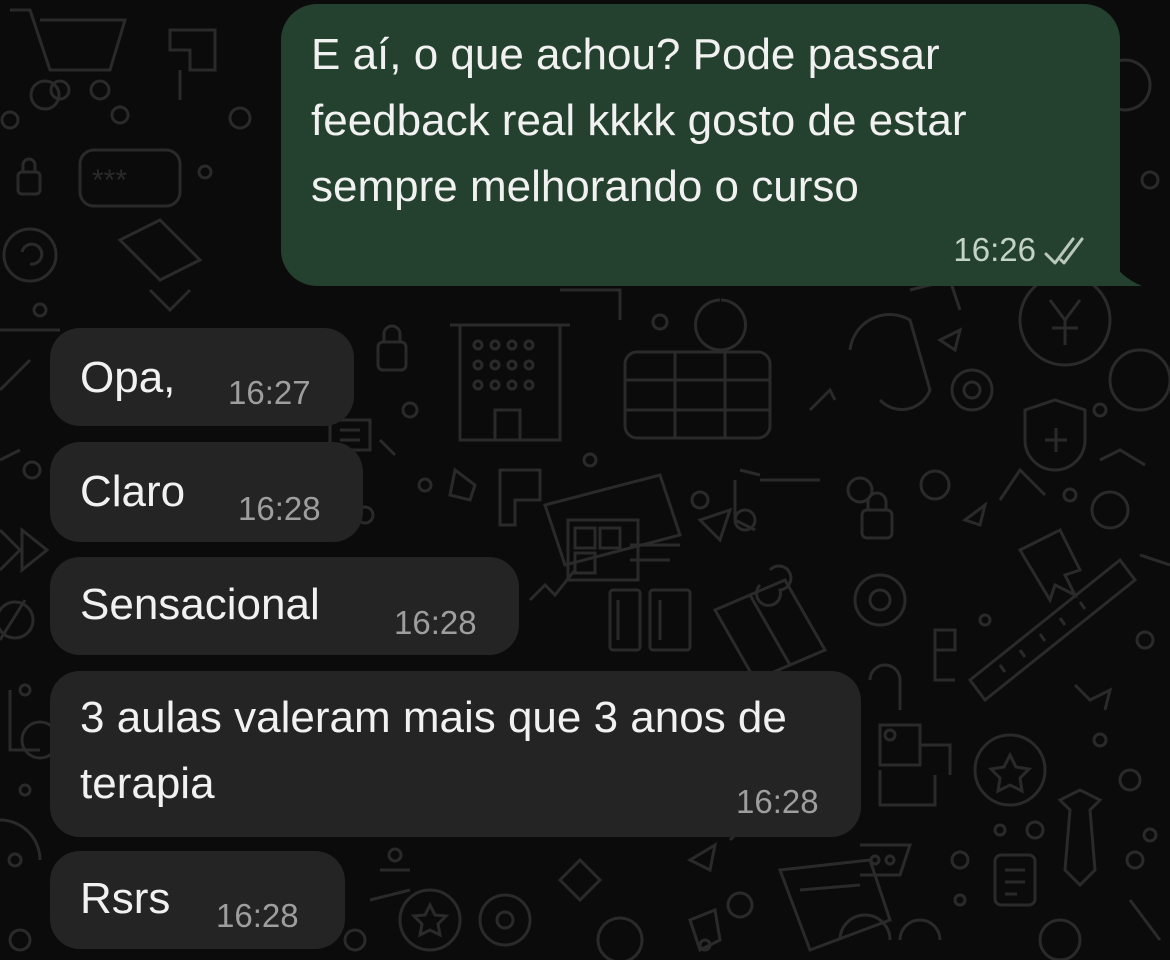 The height and width of the screenshot is (960, 1170). I want to click on message-text: Sensacional, so click(200, 604).